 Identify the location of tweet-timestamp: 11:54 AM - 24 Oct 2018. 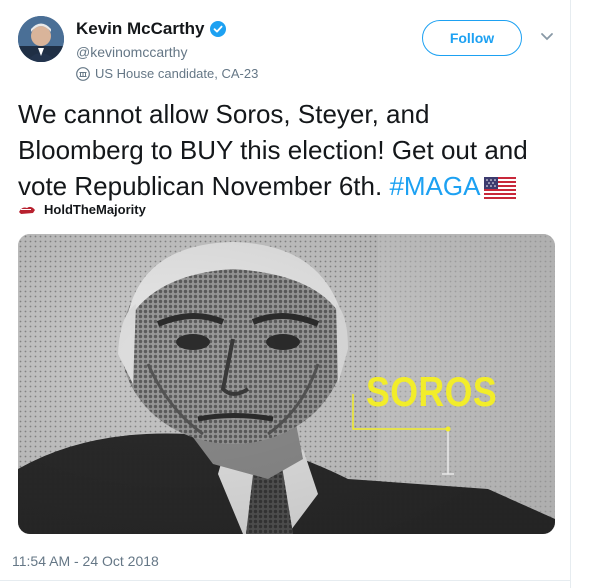
(85, 561).